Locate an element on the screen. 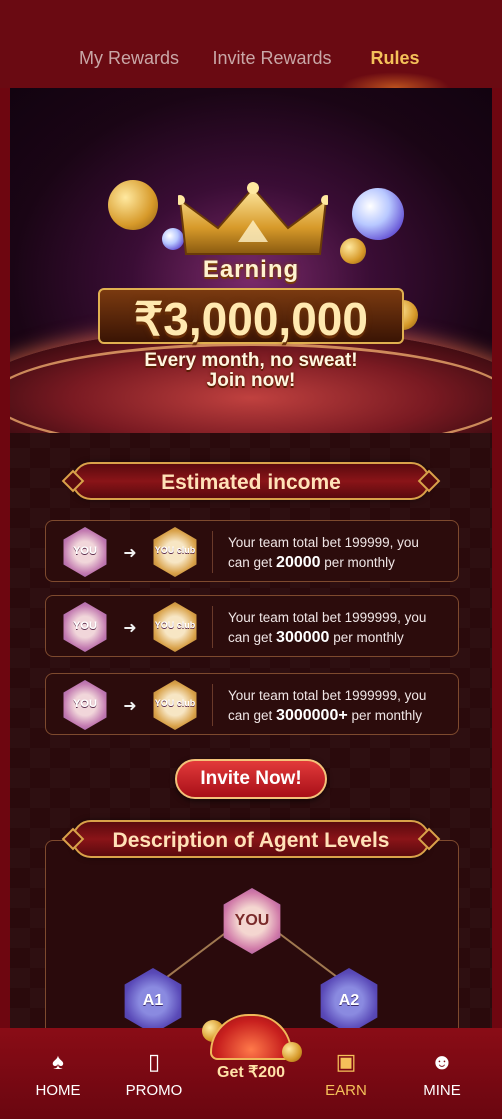  banner-earning-text: Earning is located at coordinates (251, 269).